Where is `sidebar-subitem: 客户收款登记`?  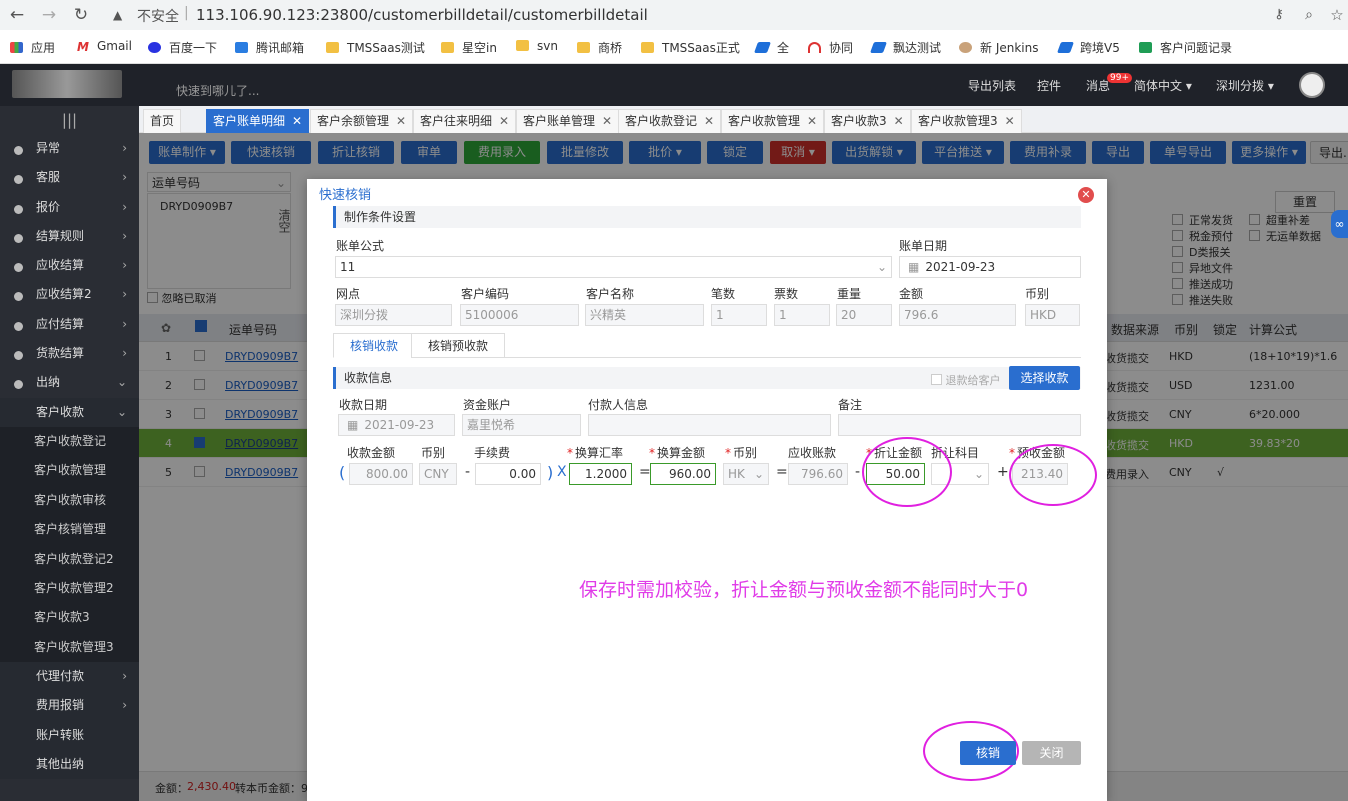 sidebar-subitem: 客户收款登记 is located at coordinates (69, 441).